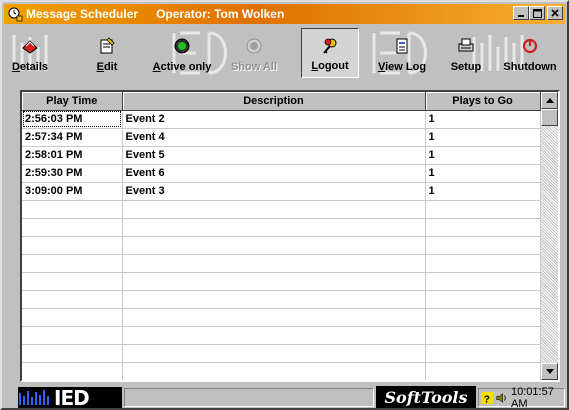  What do you see at coordinates (34, 397) in the screenshot?
I see `ied-soundwave-icon` at bounding box center [34, 397].